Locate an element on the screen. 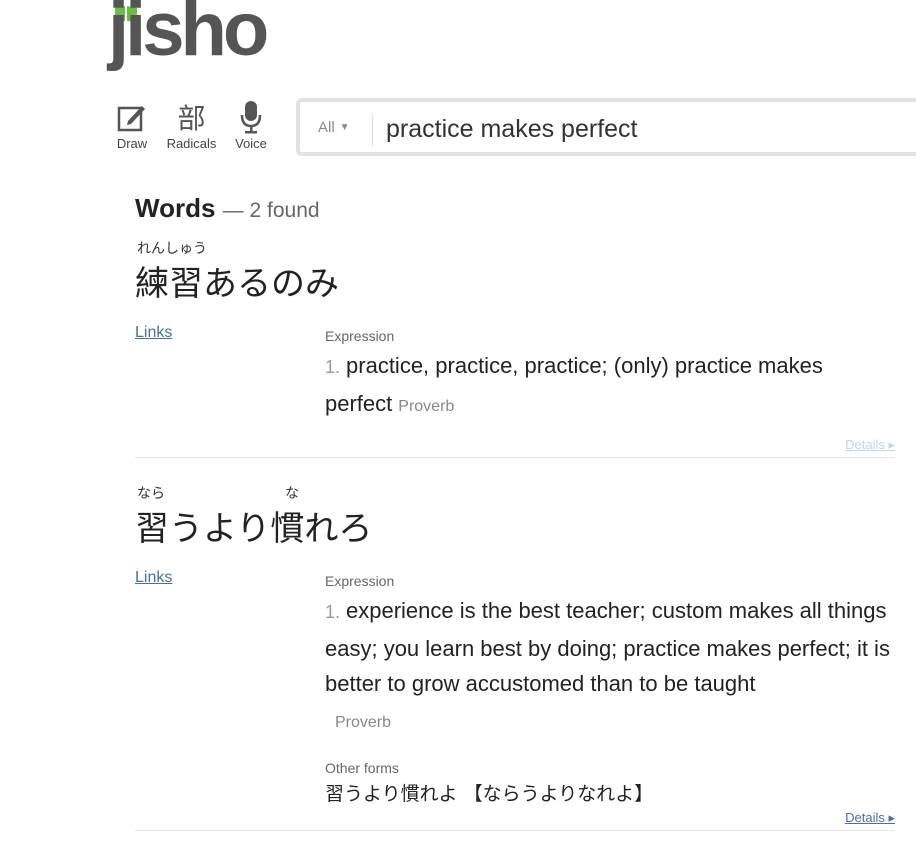 This screenshot has height=847, width=916. voice-button: Voice is located at coordinates (251, 125).